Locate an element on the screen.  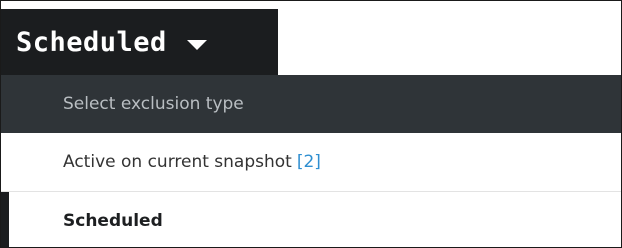
menu-item-label: Scheduled is located at coordinates (113, 221).